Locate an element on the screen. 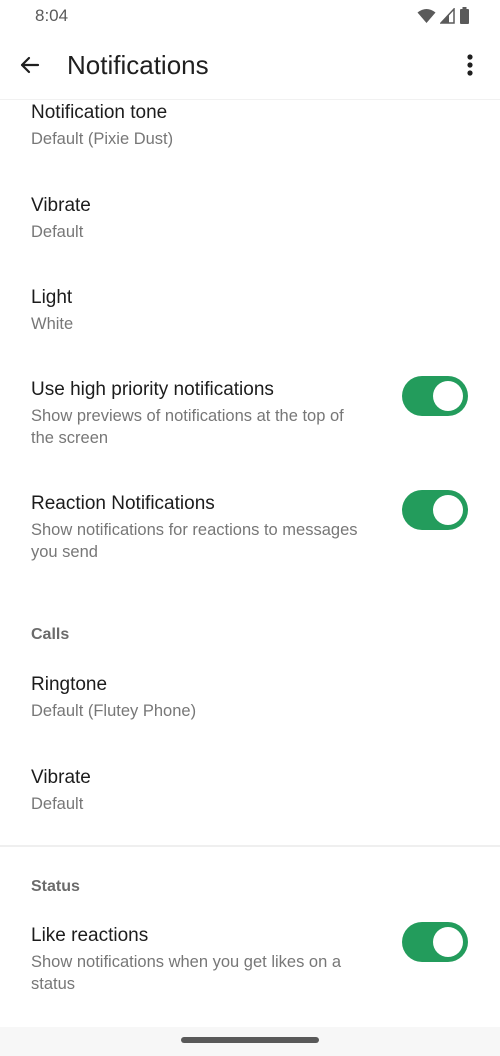 This screenshot has width=500, height=1056. battery-icon is located at coordinates (464, 15).